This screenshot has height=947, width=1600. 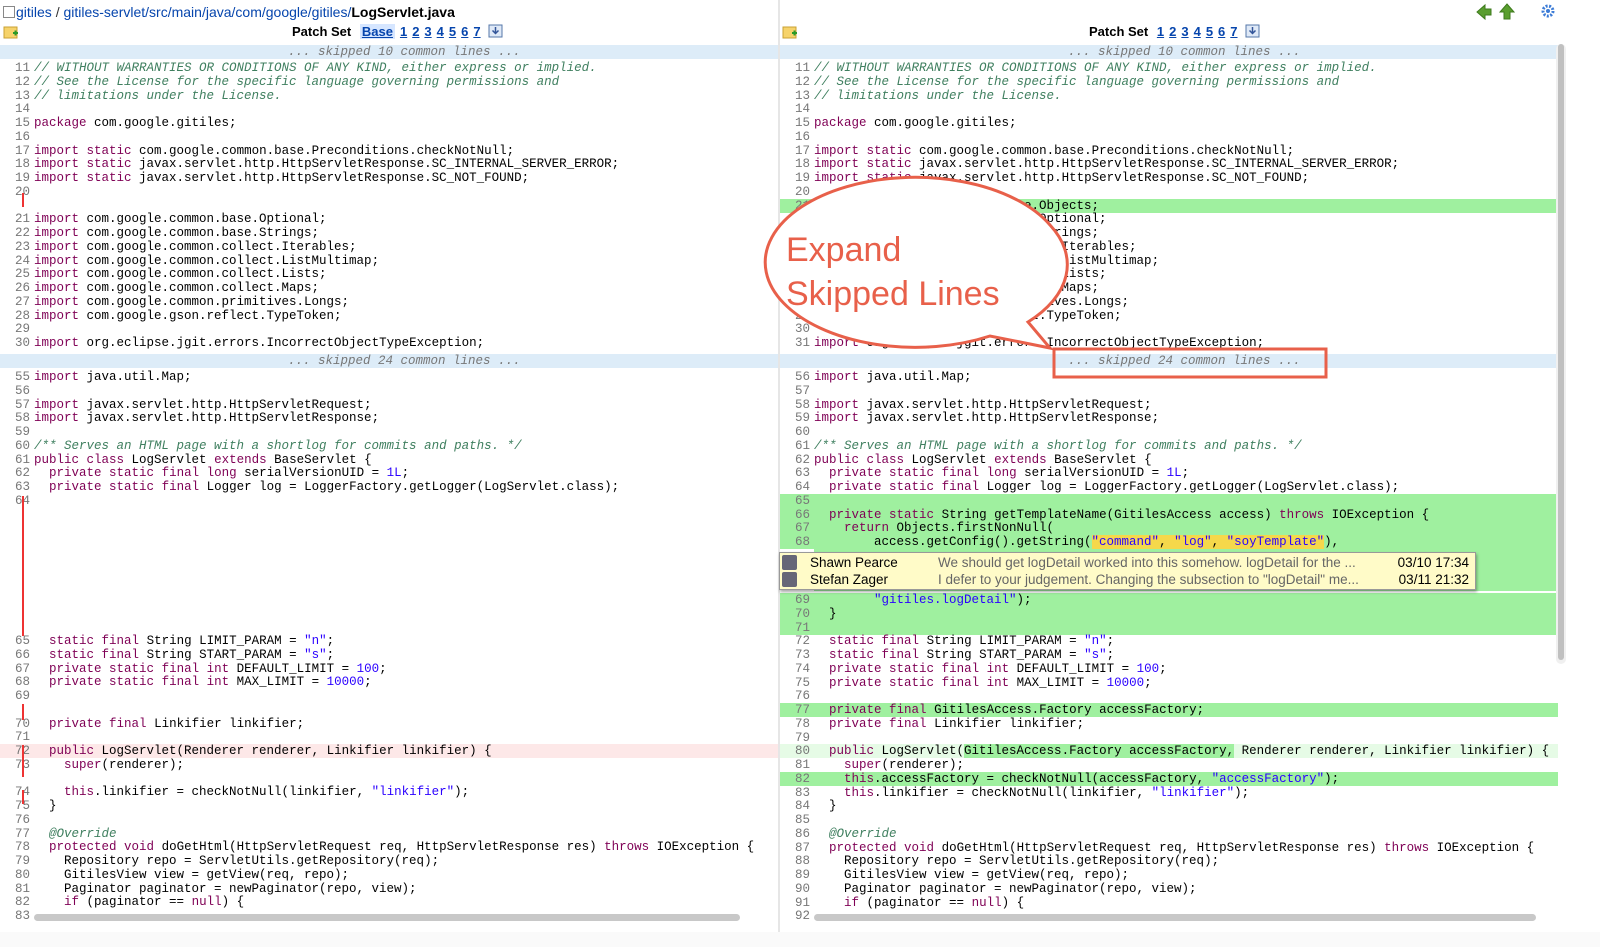 What do you see at coordinates (795, 460) in the screenshot?
I see `line-number: 62` at bounding box center [795, 460].